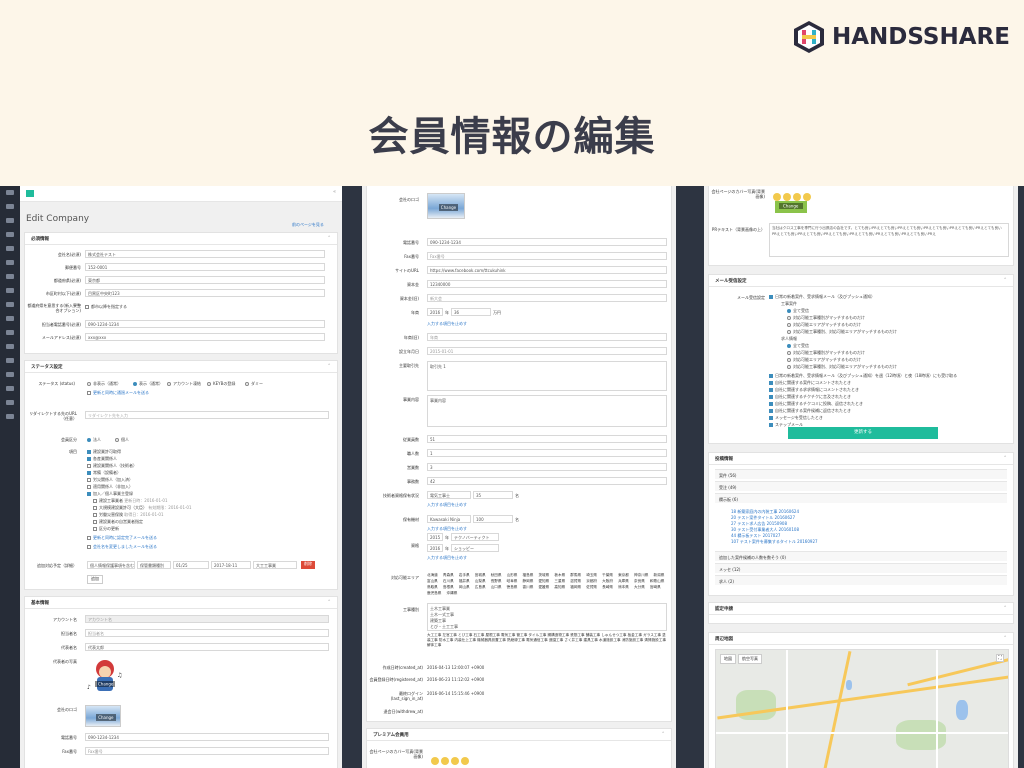 The width and height of the screenshot is (1024, 768). I want to click on url-input: https://www.facebook.com/ttcukuhink, so click(547, 270).